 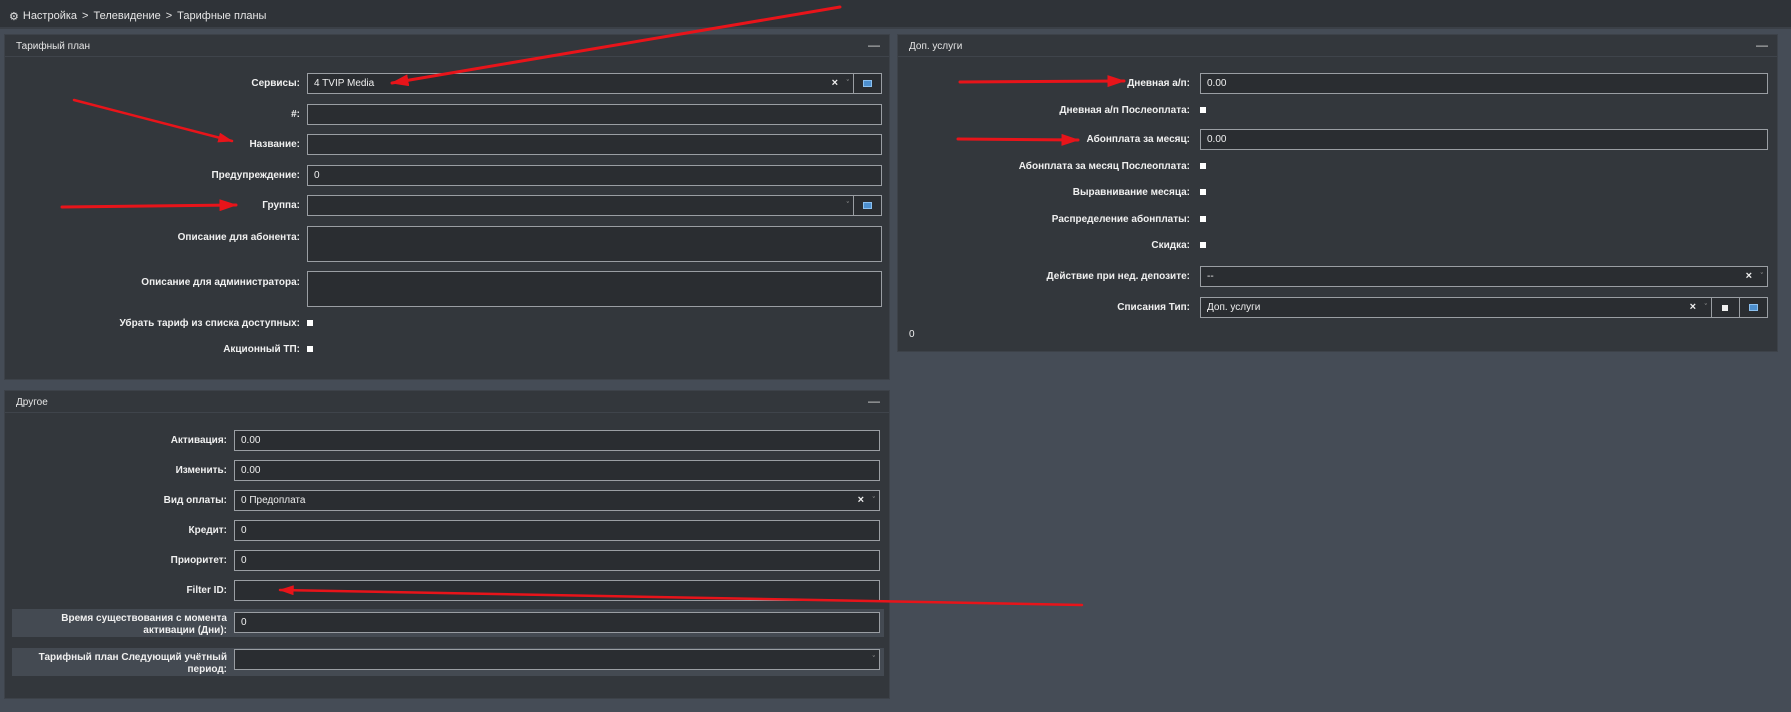 I want to click on panel-header: Тарифный план —, so click(x=447, y=46).